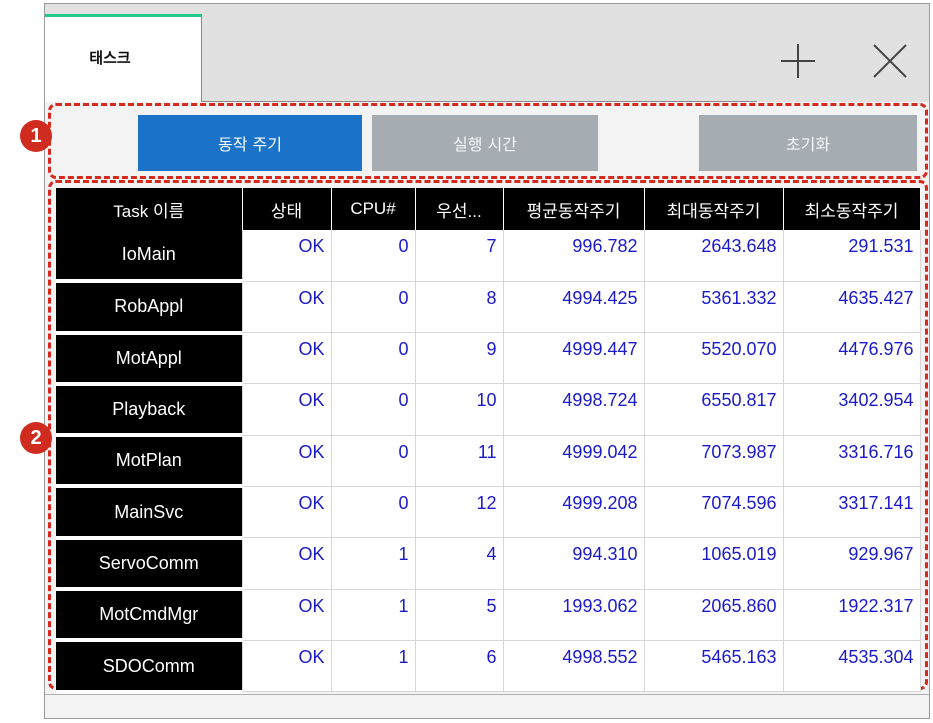 The image size is (933, 723). Describe the element at coordinates (714, 461) in the screenshot. I see `max-cycle-cell: 7073.987` at that location.